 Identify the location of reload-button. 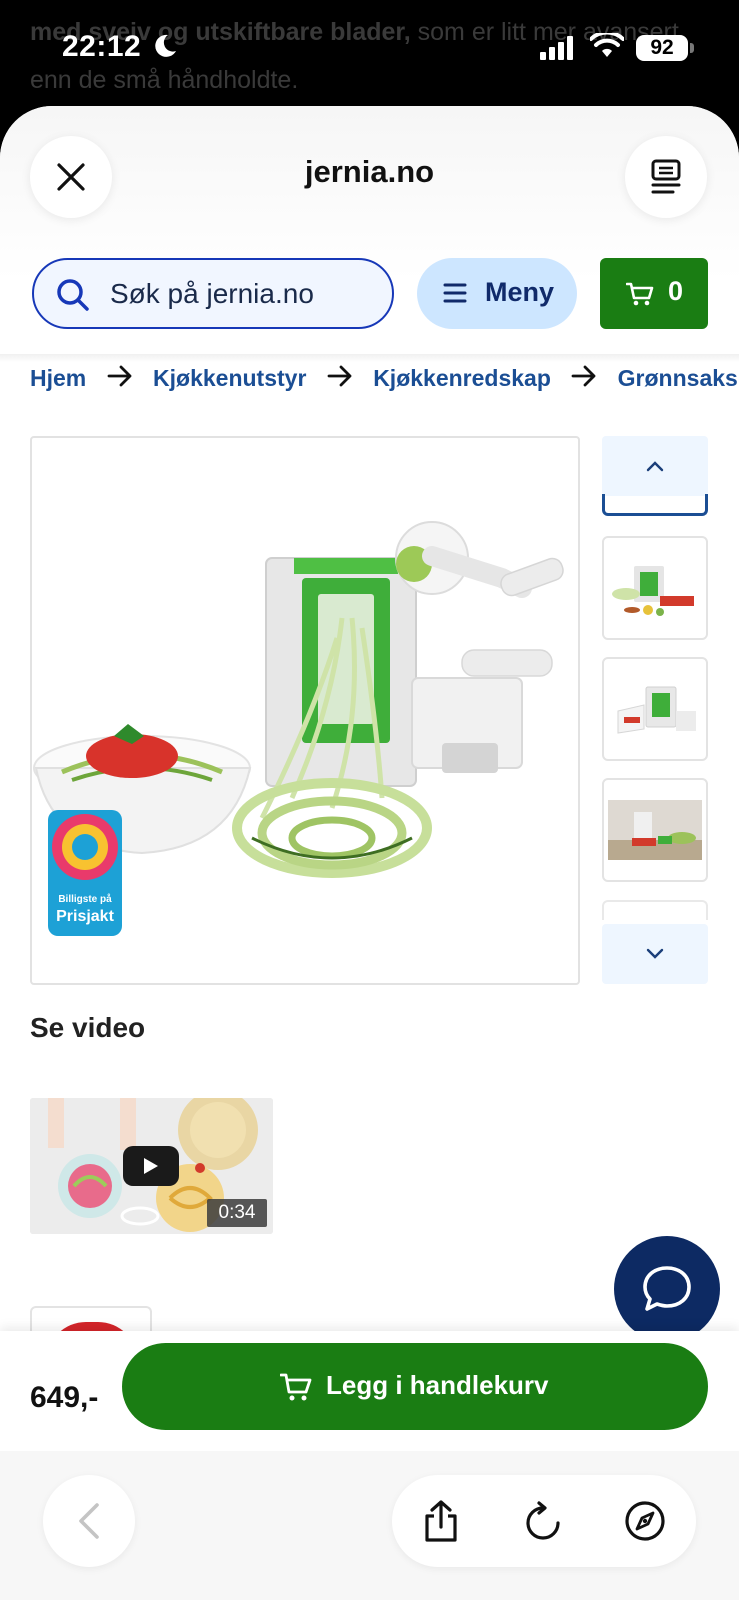
(543, 1521).